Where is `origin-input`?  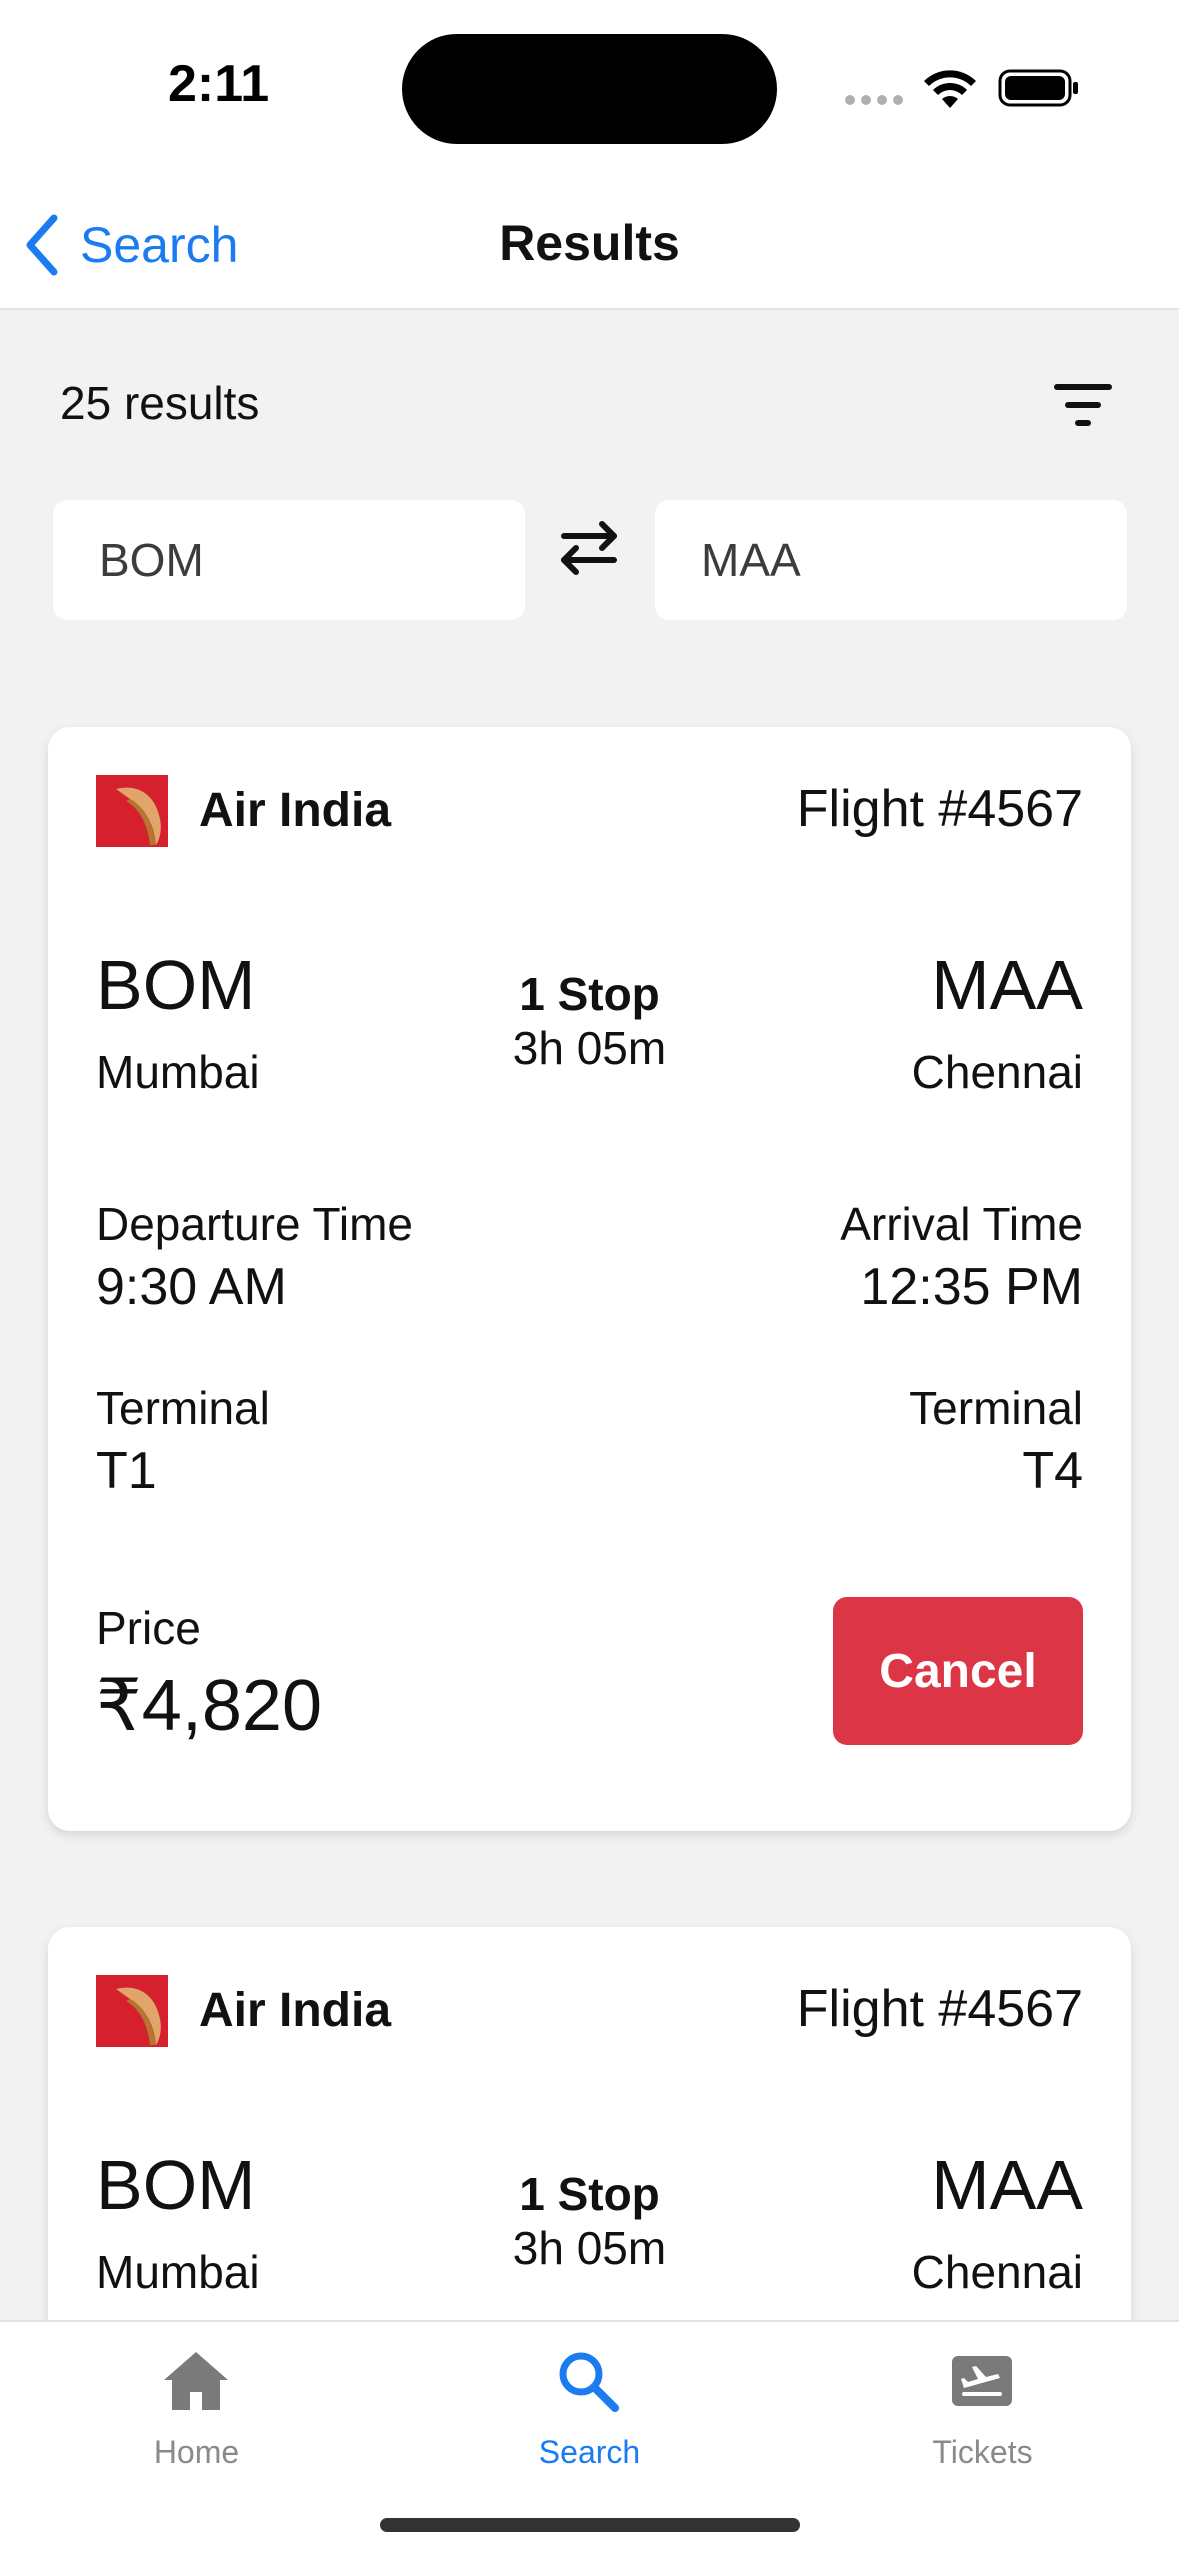 origin-input is located at coordinates (289, 560).